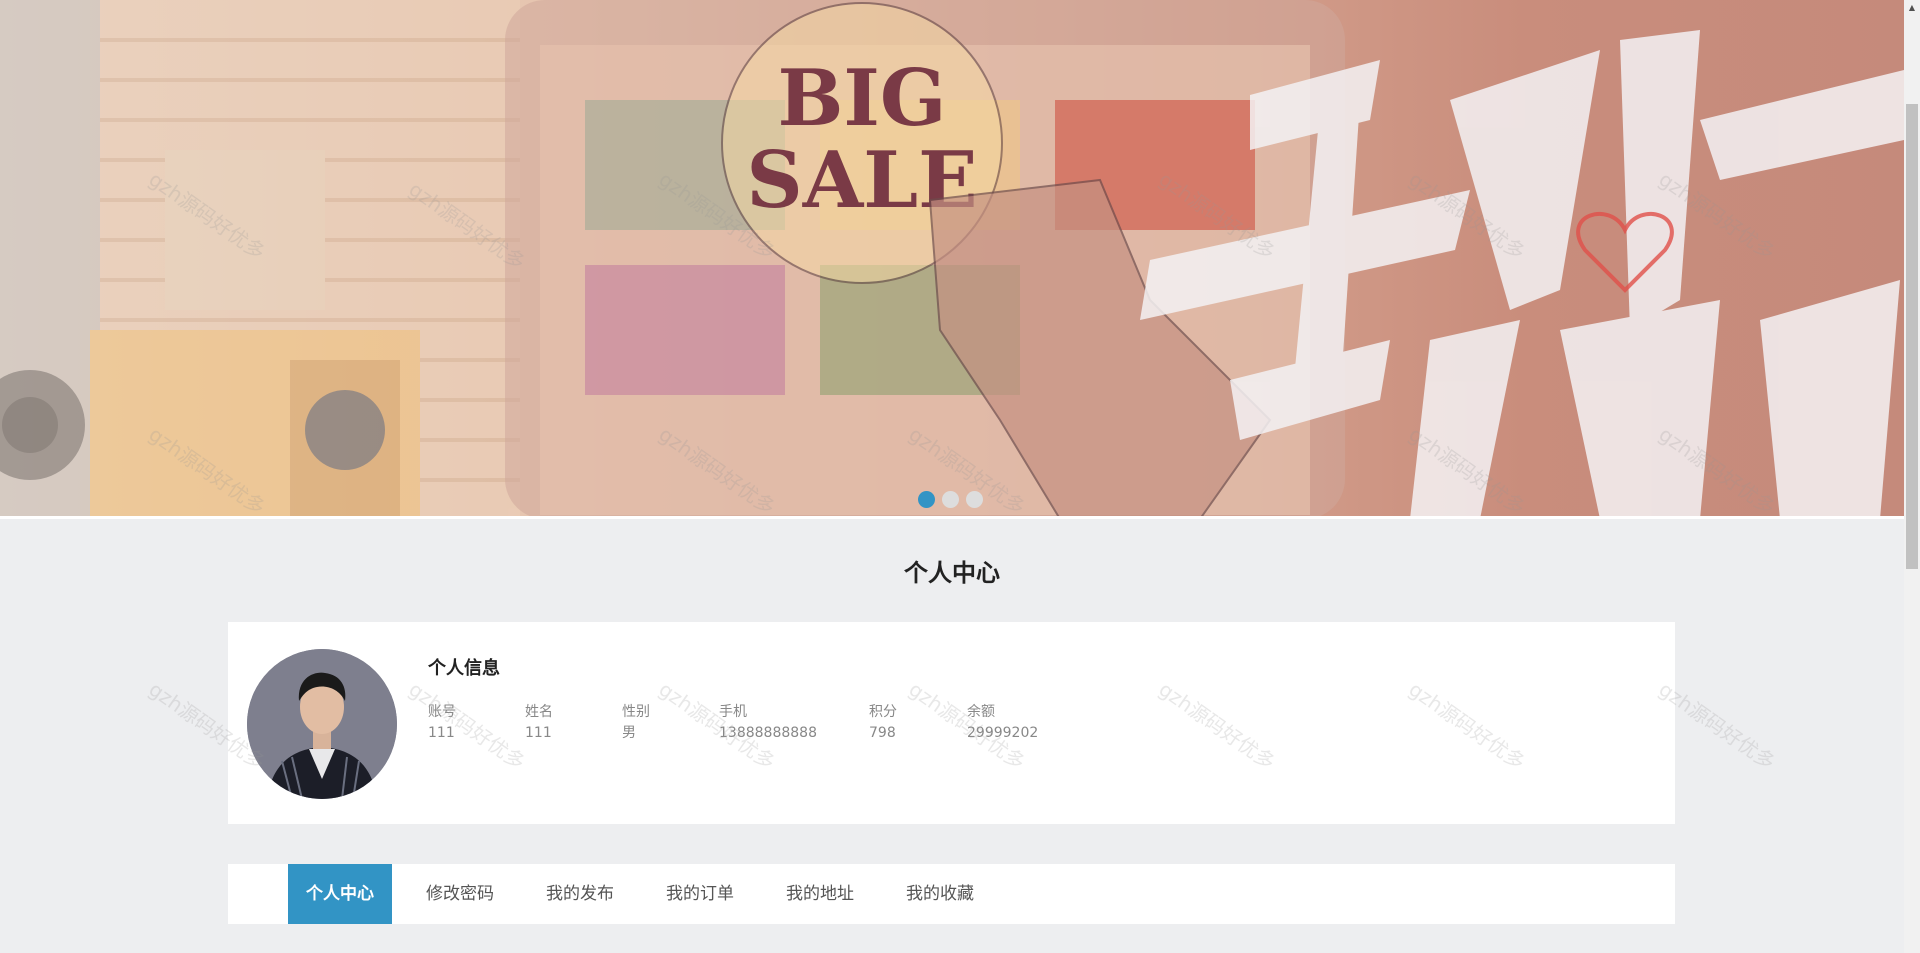  What do you see at coordinates (952, 573) in the screenshot?
I see `page-title: 个人中心` at bounding box center [952, 573].